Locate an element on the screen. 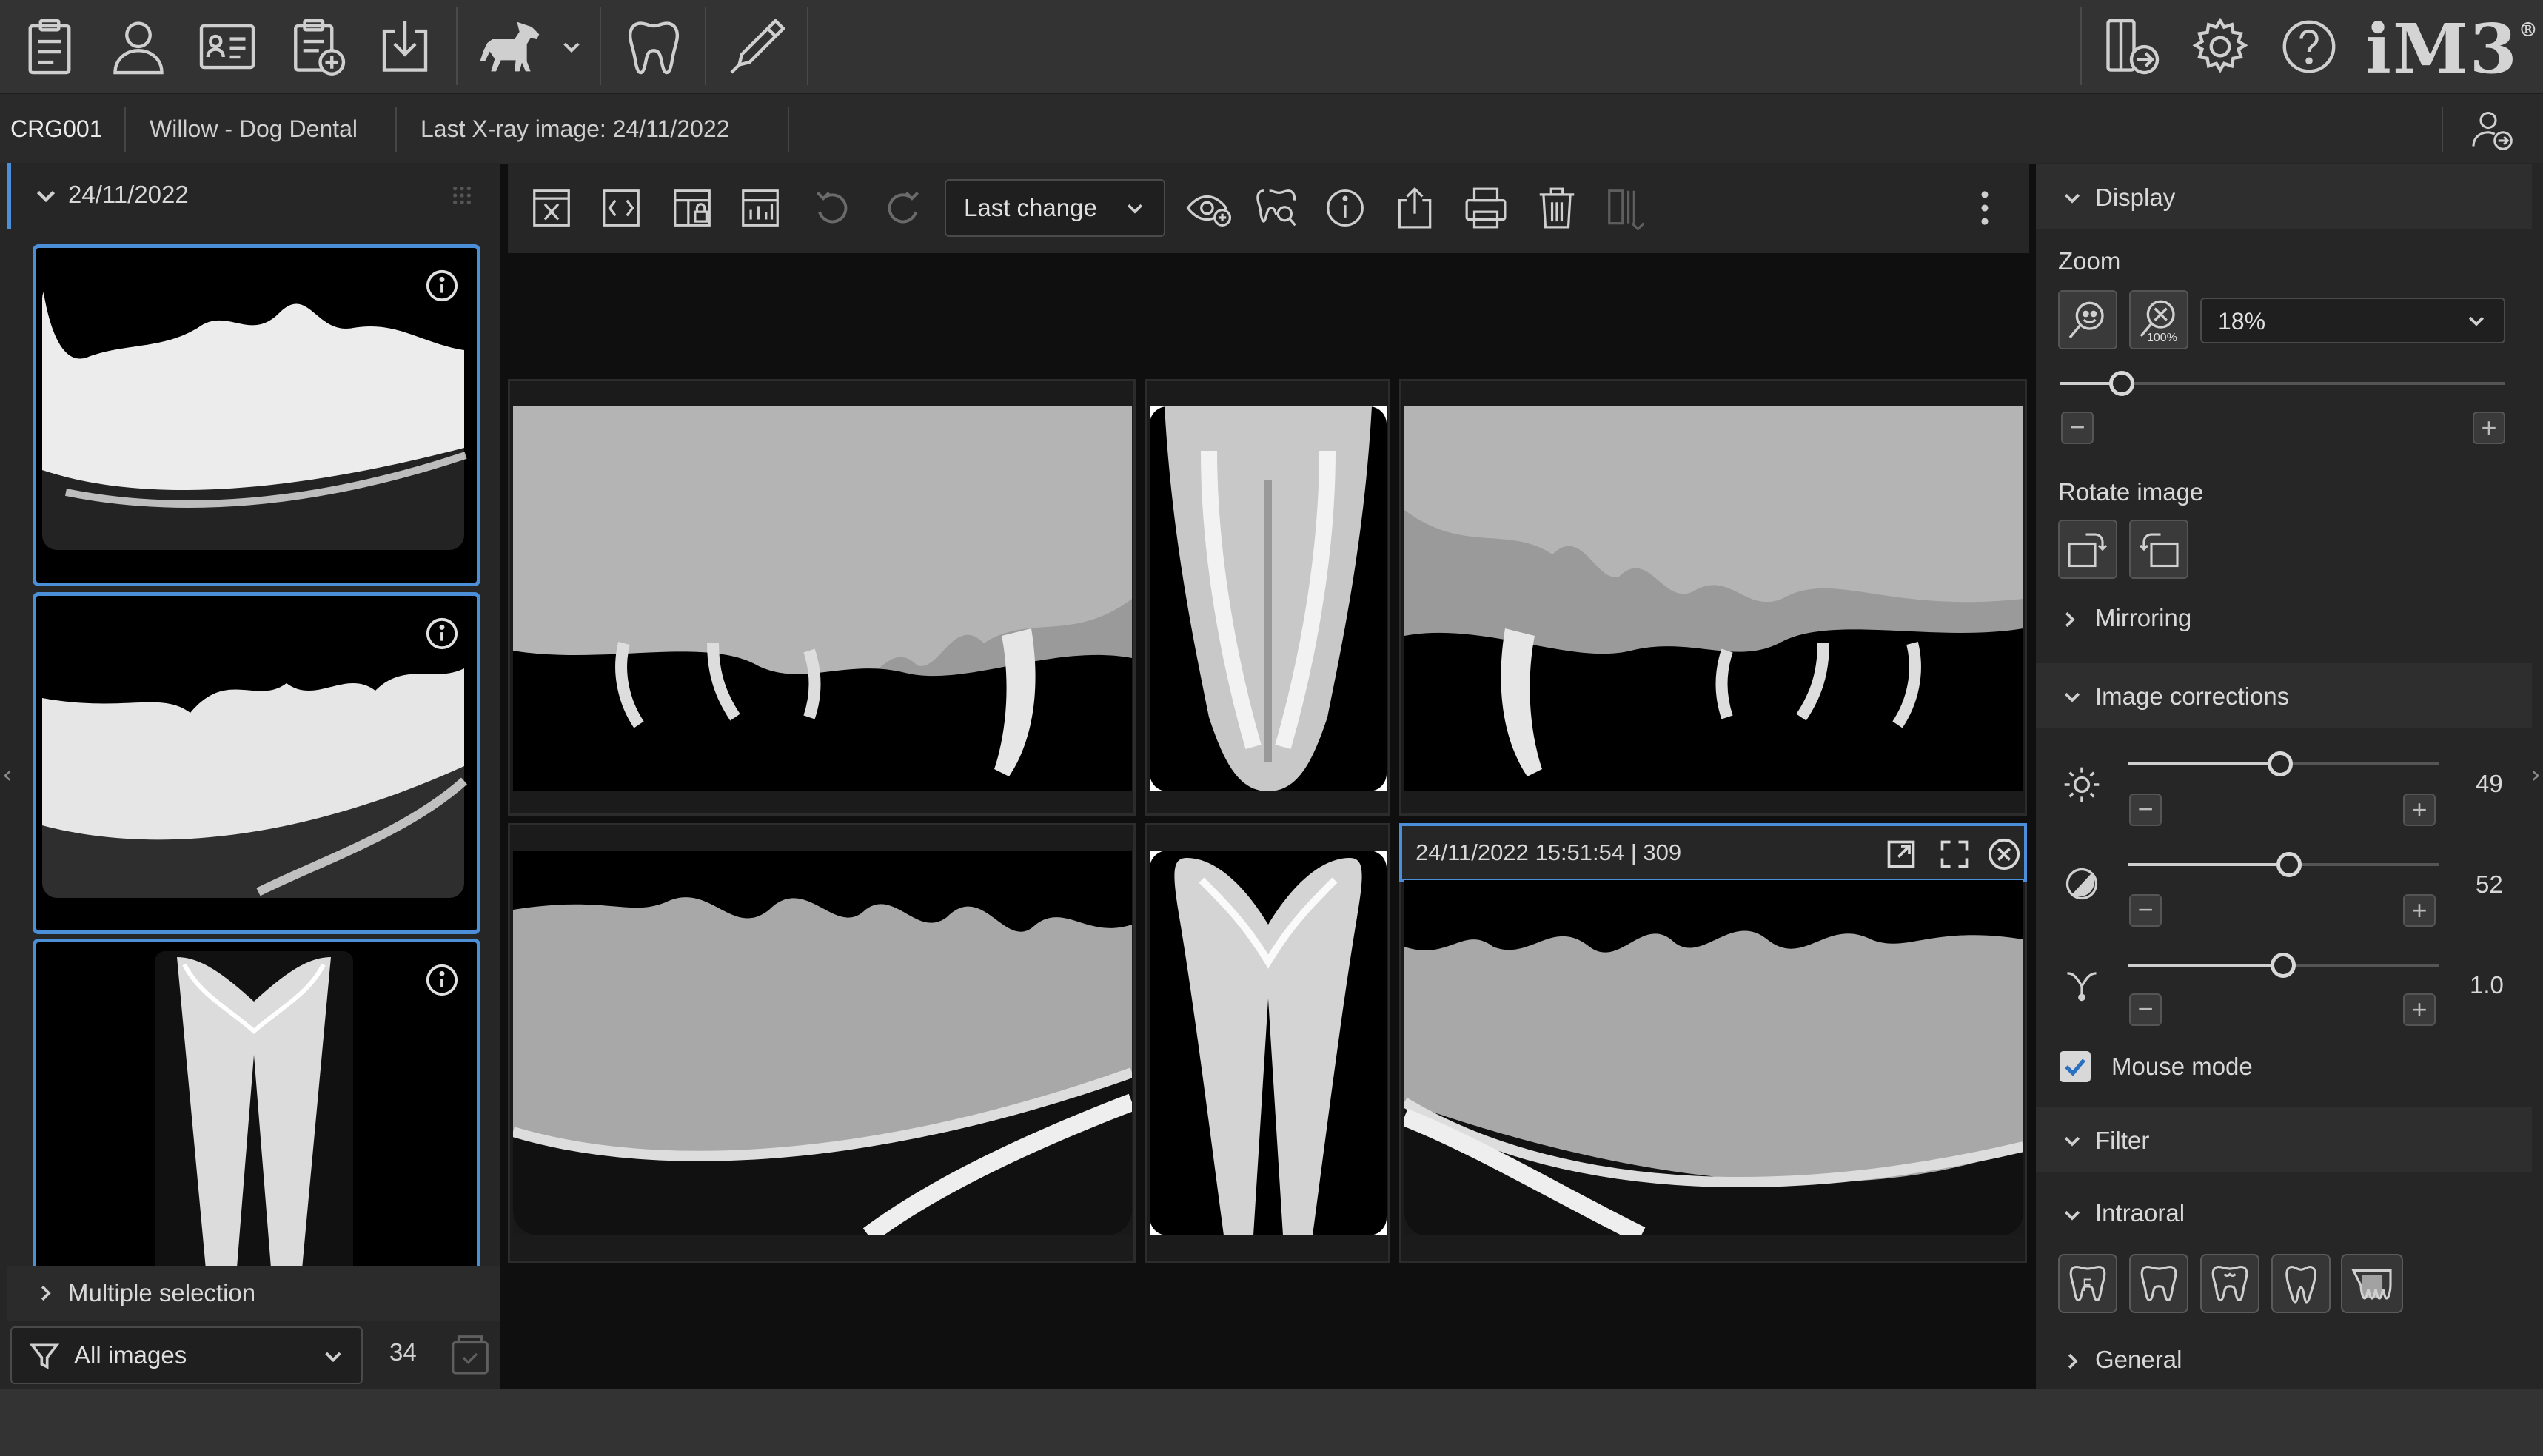 Image resolution: width=2543 pixels, height=1456 pixels. collapse-right-icon is located at coordinates (2535, 776).